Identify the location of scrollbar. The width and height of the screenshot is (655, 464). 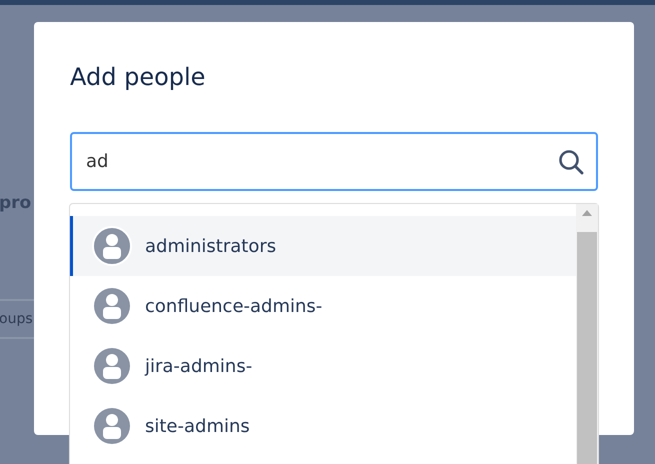
(587, 334).